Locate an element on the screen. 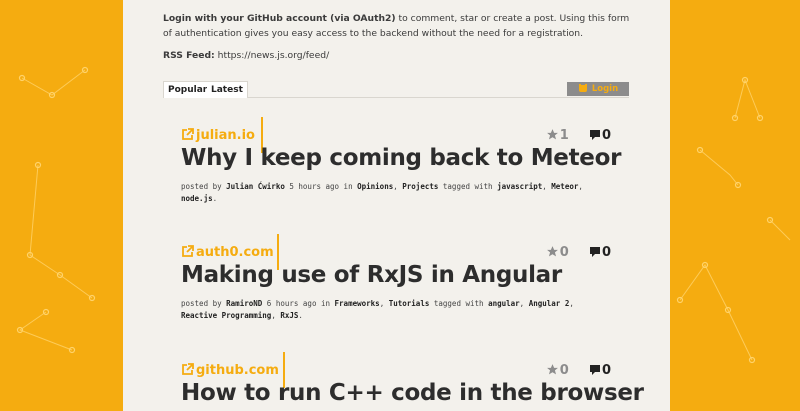  meta-time: 5 hours ago in is located at coordinates (321, 186).